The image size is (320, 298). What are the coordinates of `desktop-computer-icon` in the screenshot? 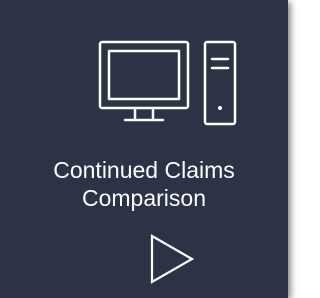 It's located at (167, 83).